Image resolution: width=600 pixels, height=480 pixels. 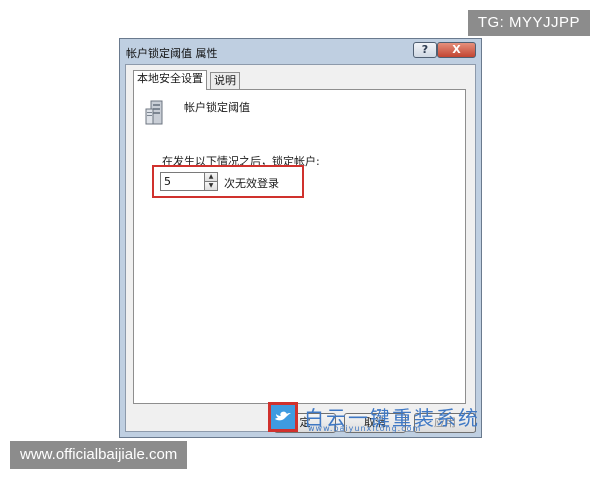 I want to click on close-button: X, so click(x=456, y=50).